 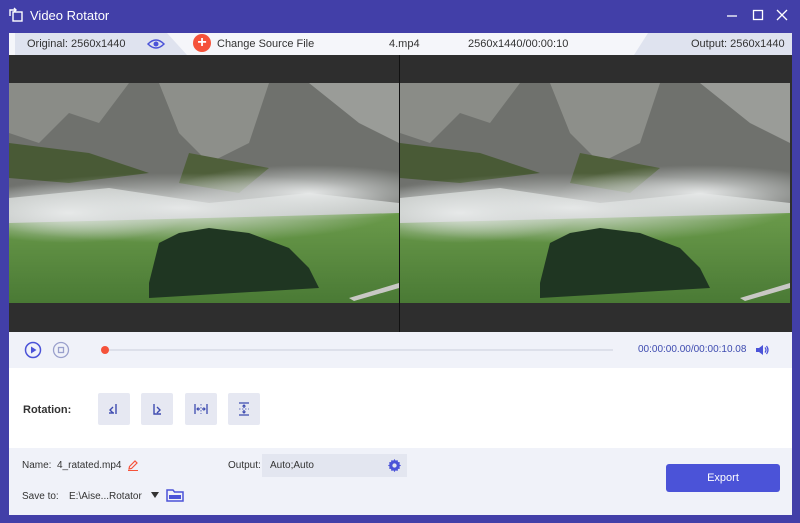 I want to click on rotation-label: Rotation:, so click(x=47, y=410).